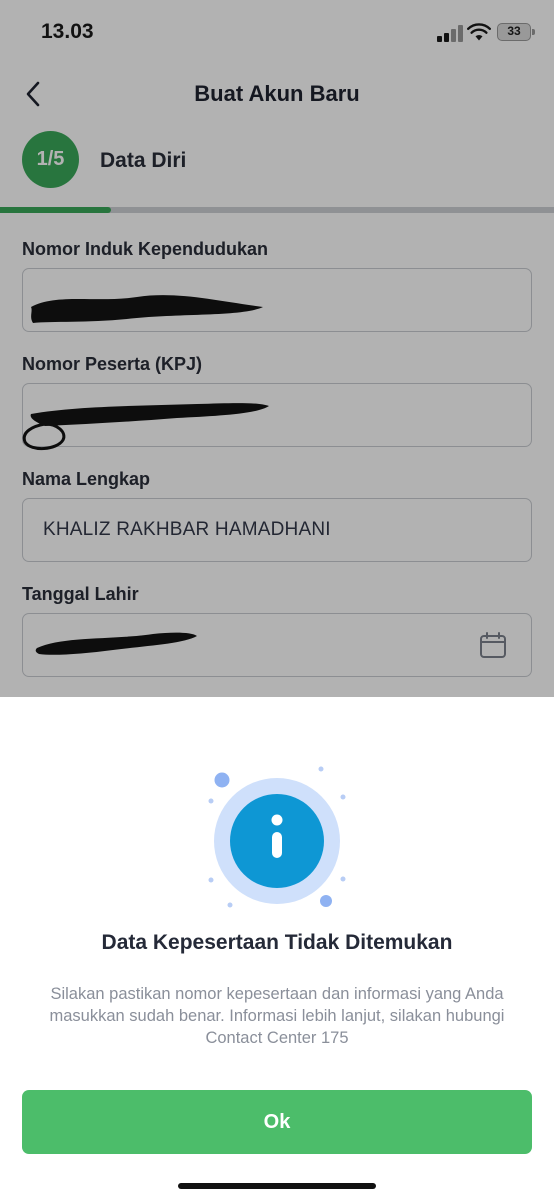 This screenshot has width=554, height=1200. I want to click on ok-button: Ok, so click(277, 1122).